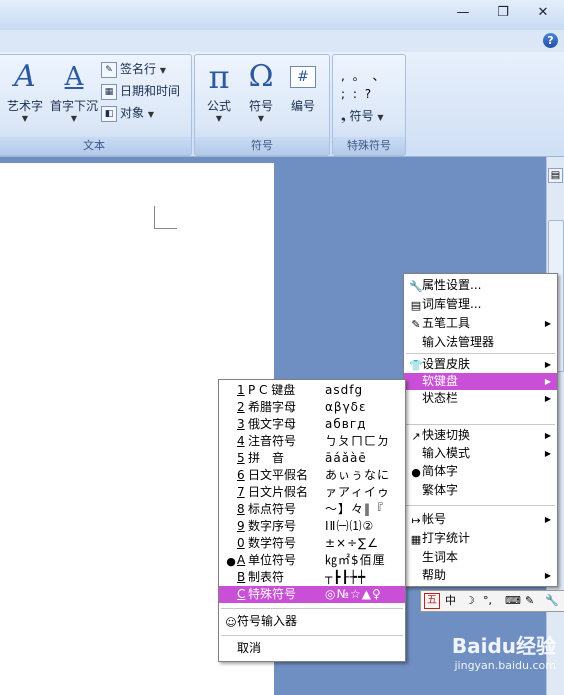  Describe the element at coordinates (241, 407) in the screenshot. I see `keyboard-menu-key: 2` at that location.